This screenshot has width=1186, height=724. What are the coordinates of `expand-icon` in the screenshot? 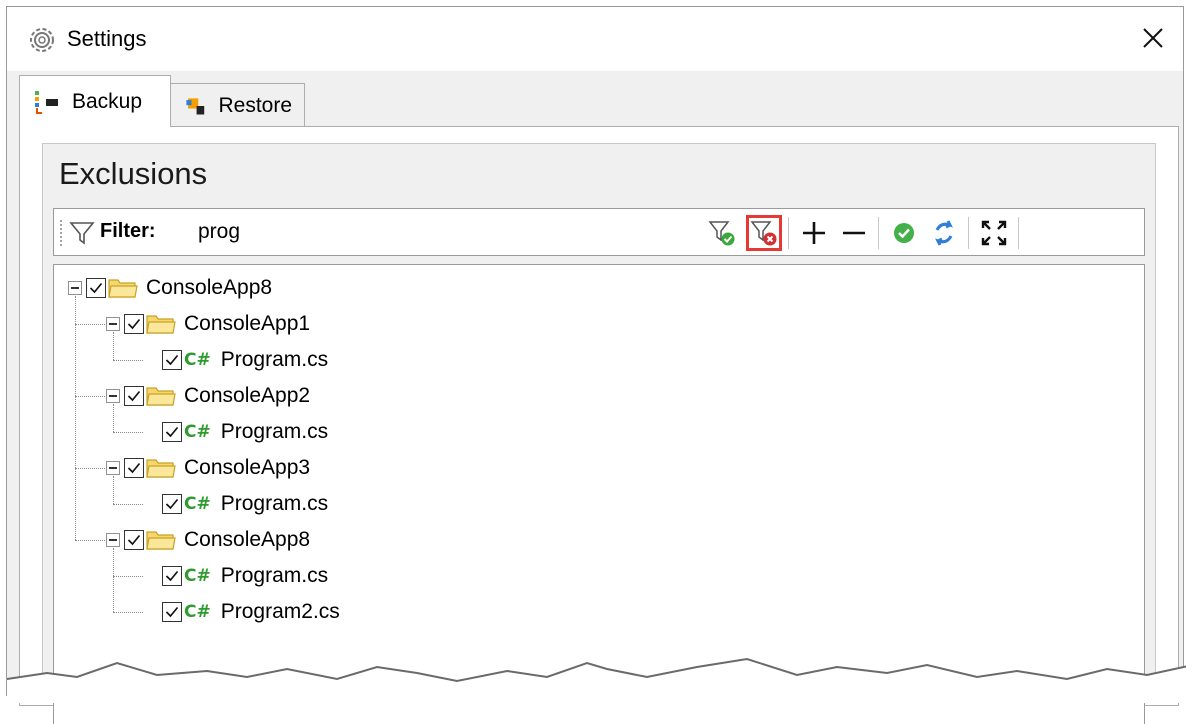 It's located at (994, 233).